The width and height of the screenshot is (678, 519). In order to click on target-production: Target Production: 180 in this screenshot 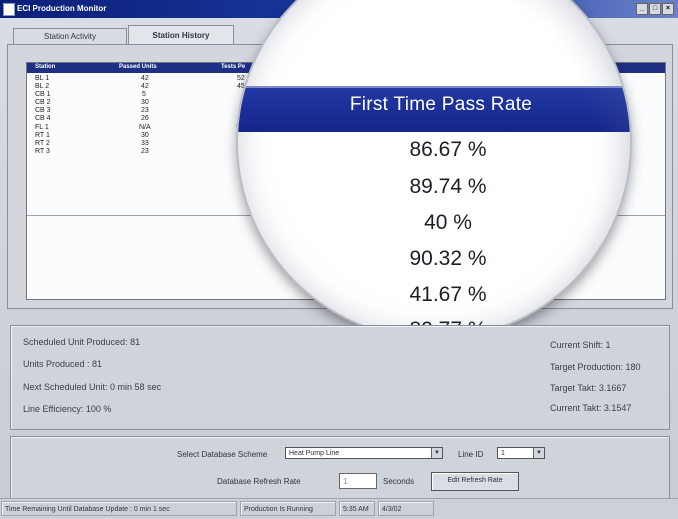, I will do `click(595, 367)`.